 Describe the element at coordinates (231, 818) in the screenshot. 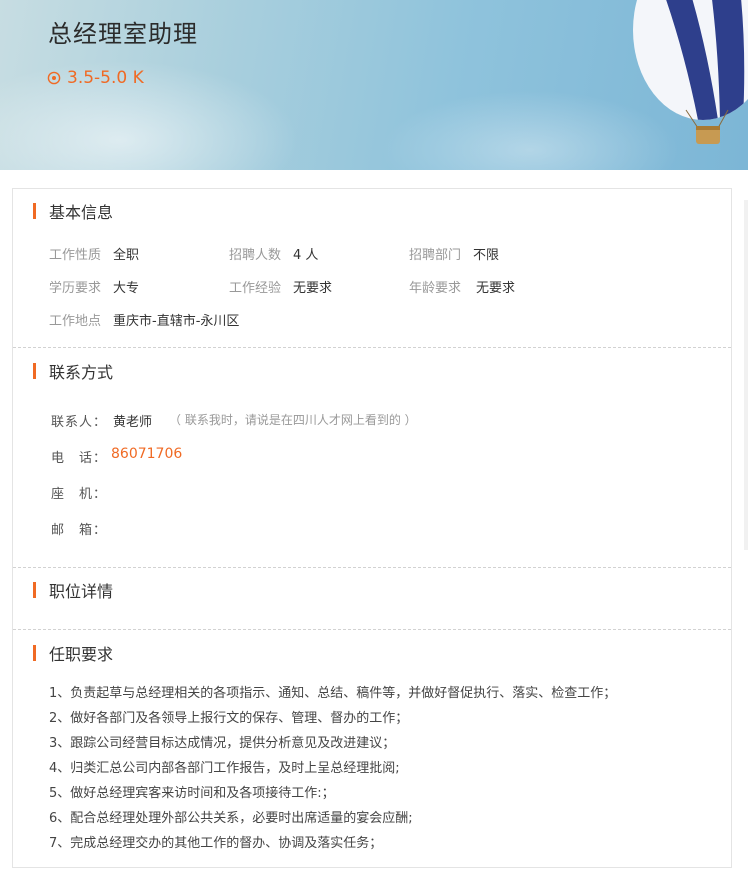

I see `requirement-item: 6、配合总经理处理外部公共关系，必要时出席适量的宴会应酬;` at that location.